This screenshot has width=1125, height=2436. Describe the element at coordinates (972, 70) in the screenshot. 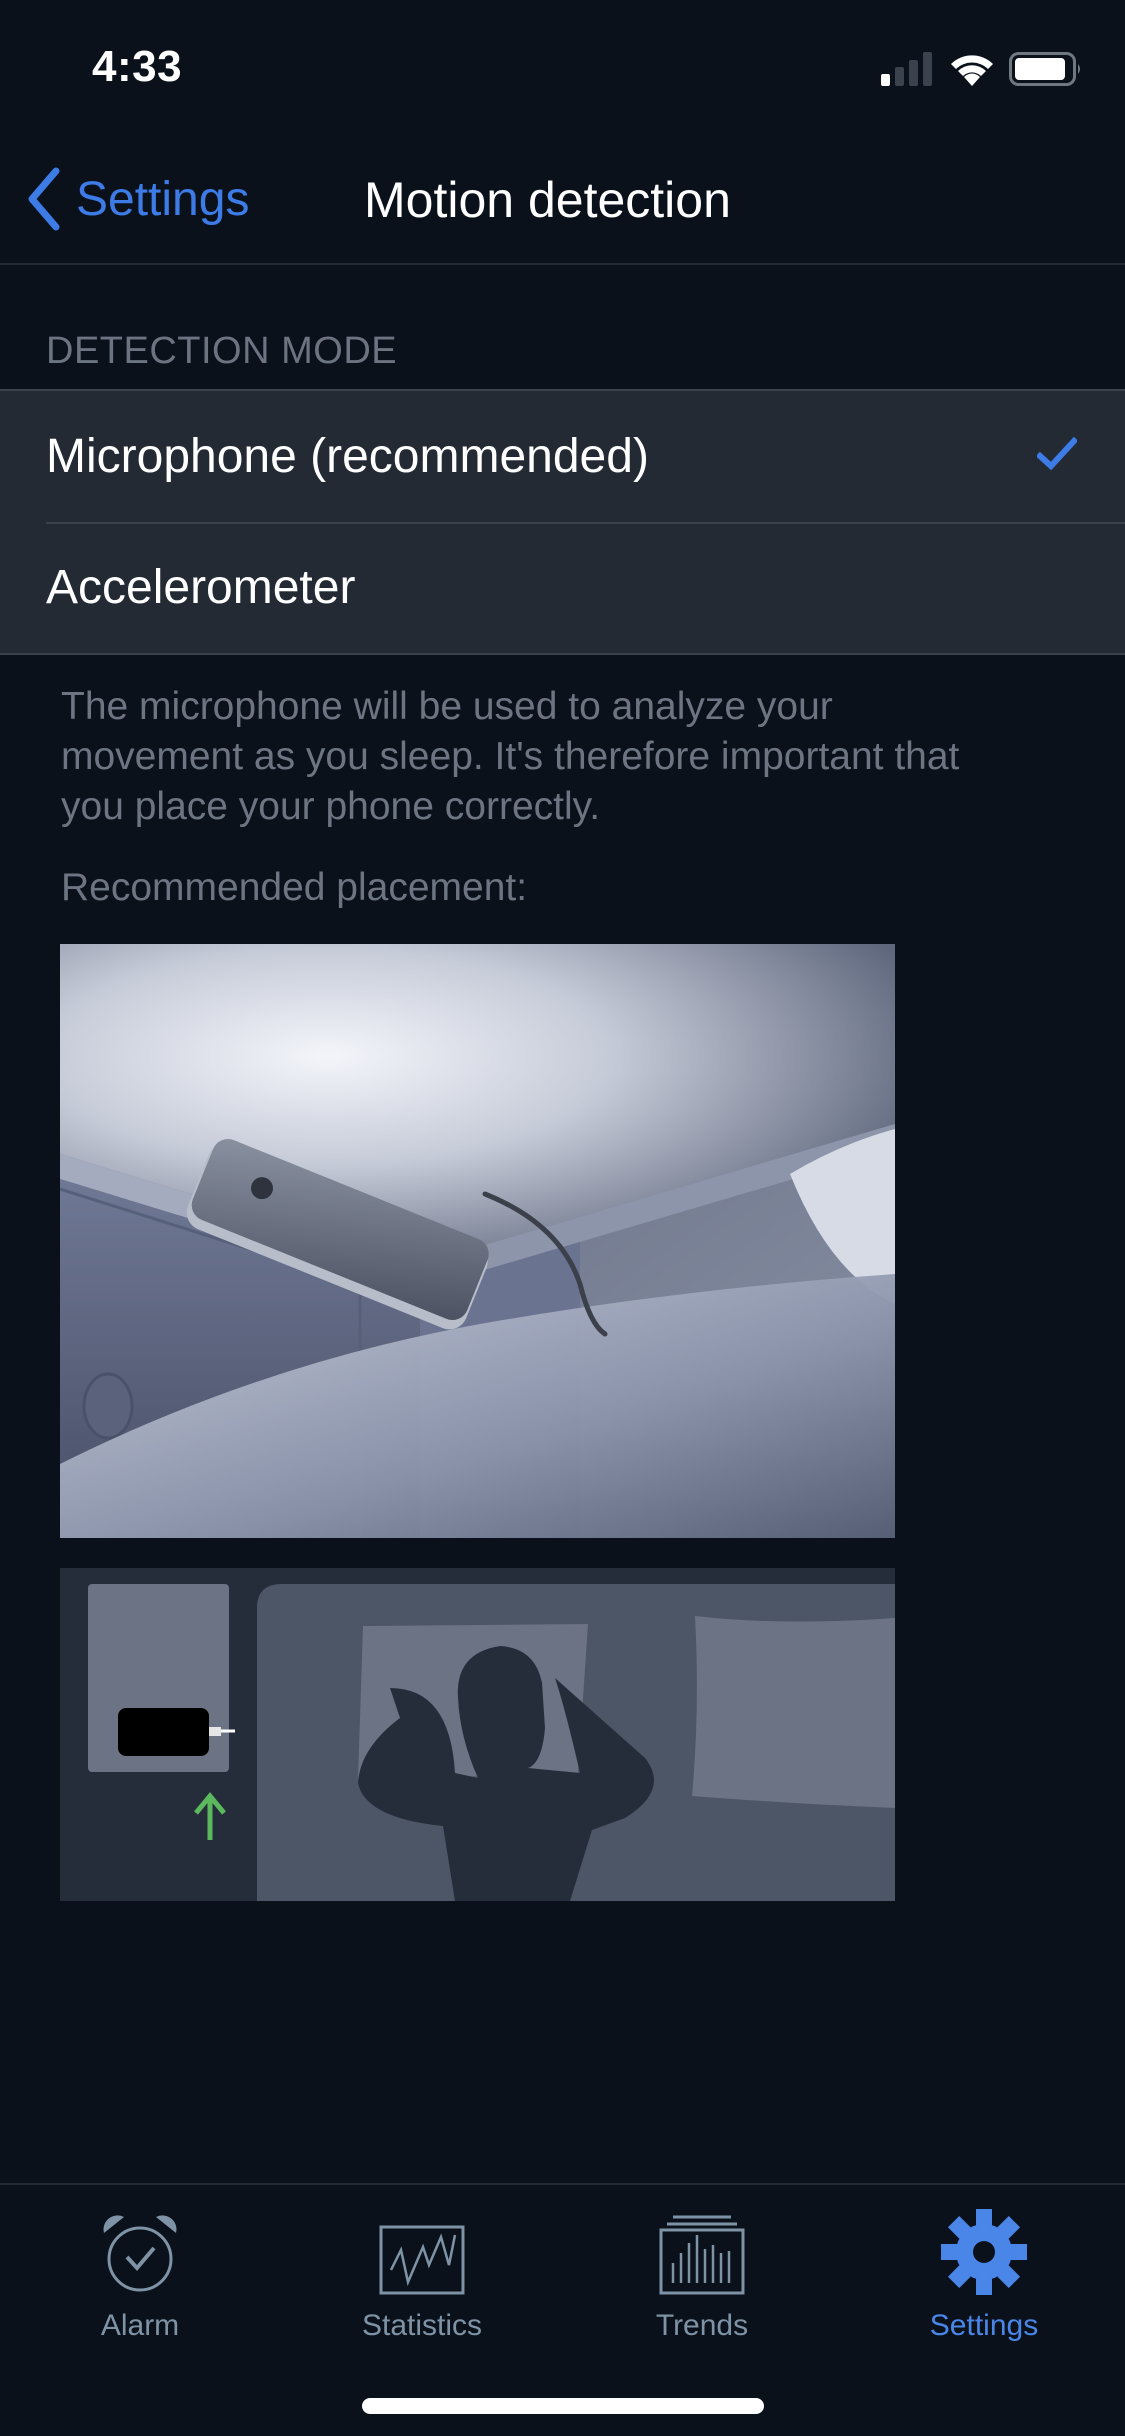

I see `wifi-icon` at that location.